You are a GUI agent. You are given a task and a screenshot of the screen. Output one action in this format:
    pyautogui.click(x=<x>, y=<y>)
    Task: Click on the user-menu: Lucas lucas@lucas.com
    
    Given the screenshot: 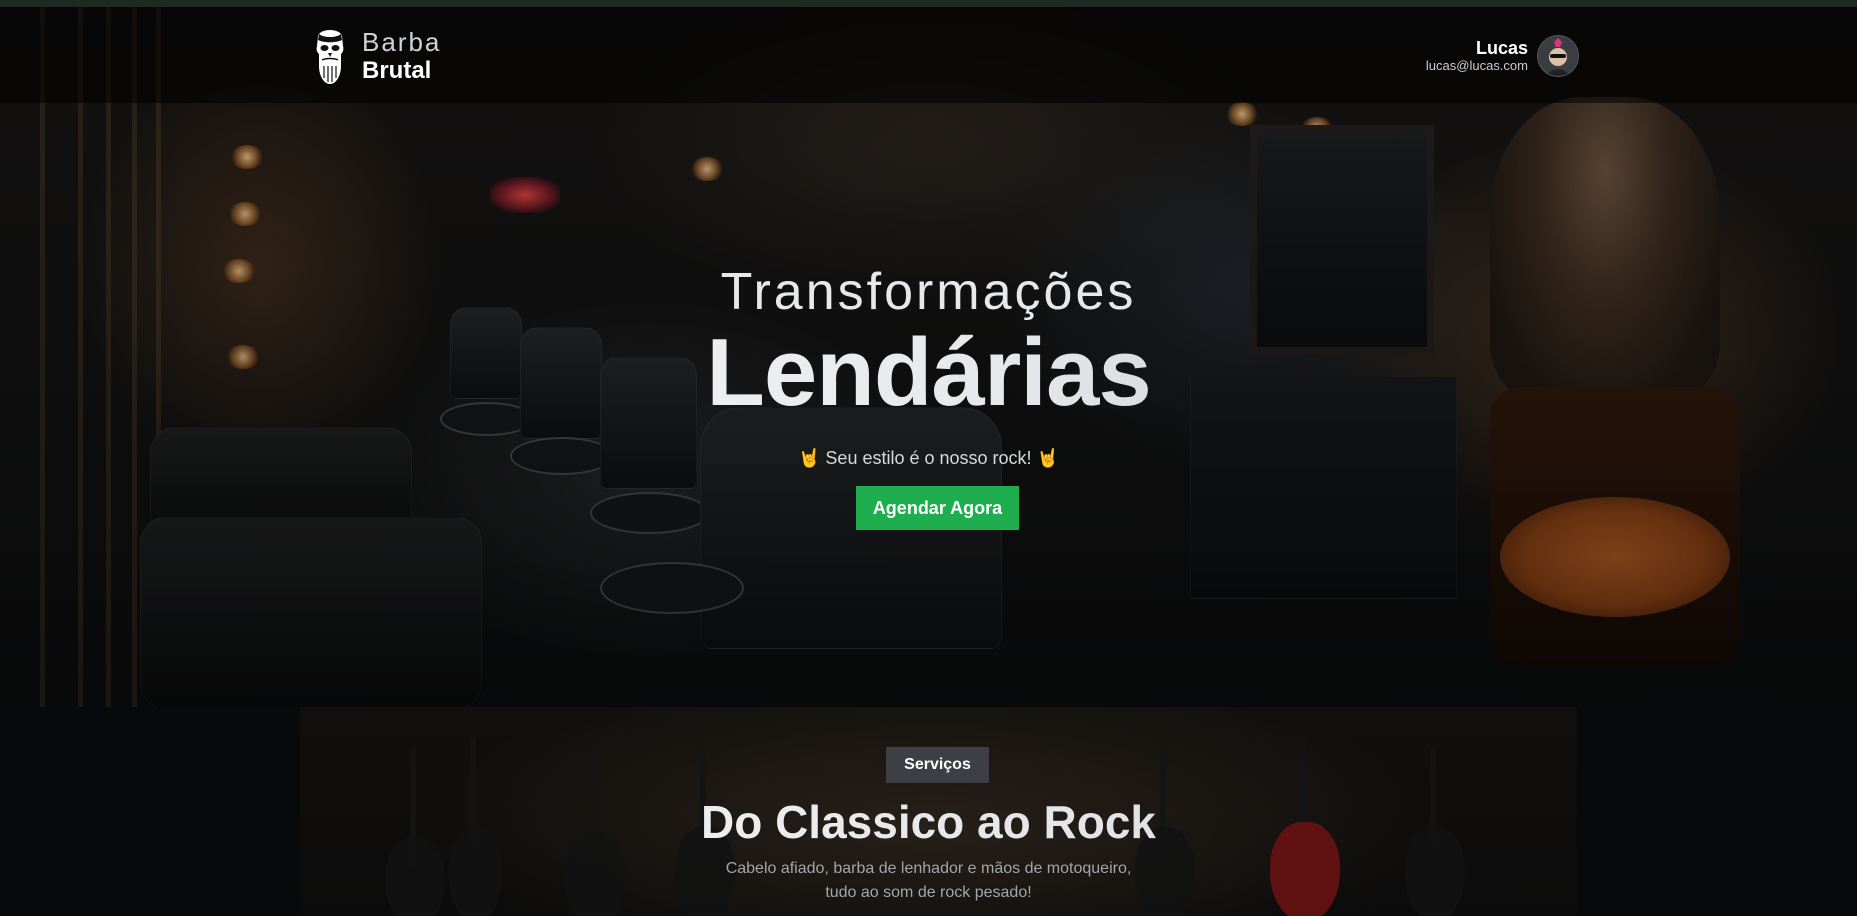 What is the action you would take?
    pyautogui.click(x=1502, y=56)
    